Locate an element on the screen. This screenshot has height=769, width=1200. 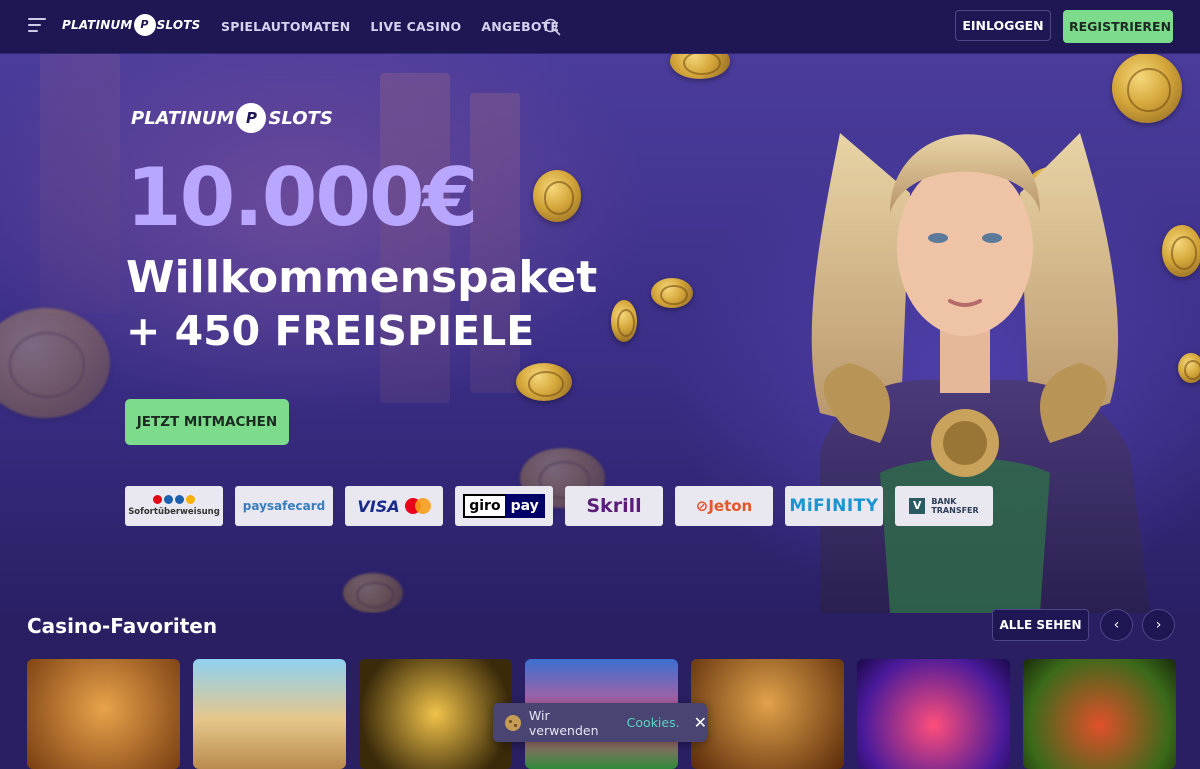
cookie-text: Wir verwenden is located at coordinates (563, 722).